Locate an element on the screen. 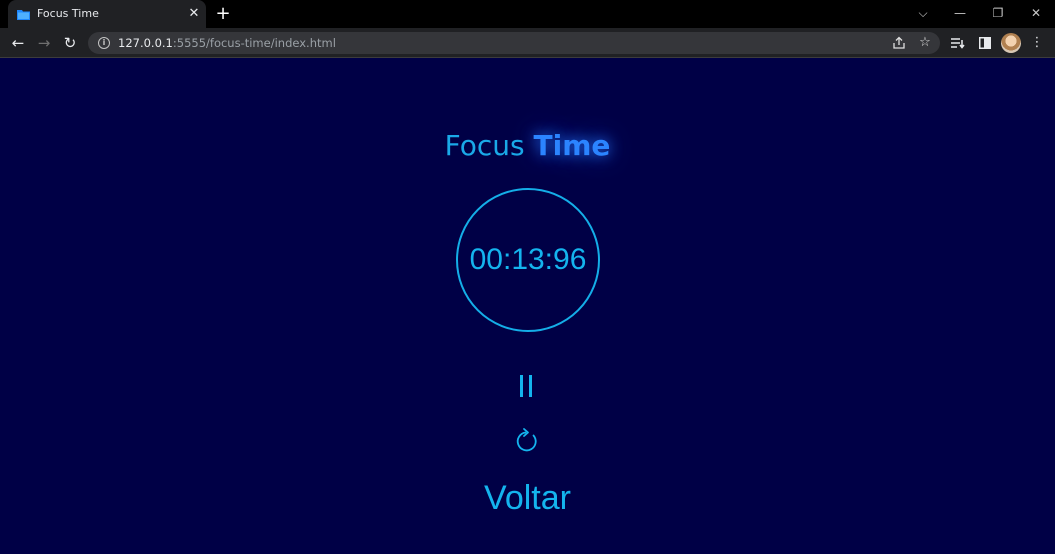 The width and height of the screenshot is (1055, 554). reset-button is located at coordinates (528, 440).